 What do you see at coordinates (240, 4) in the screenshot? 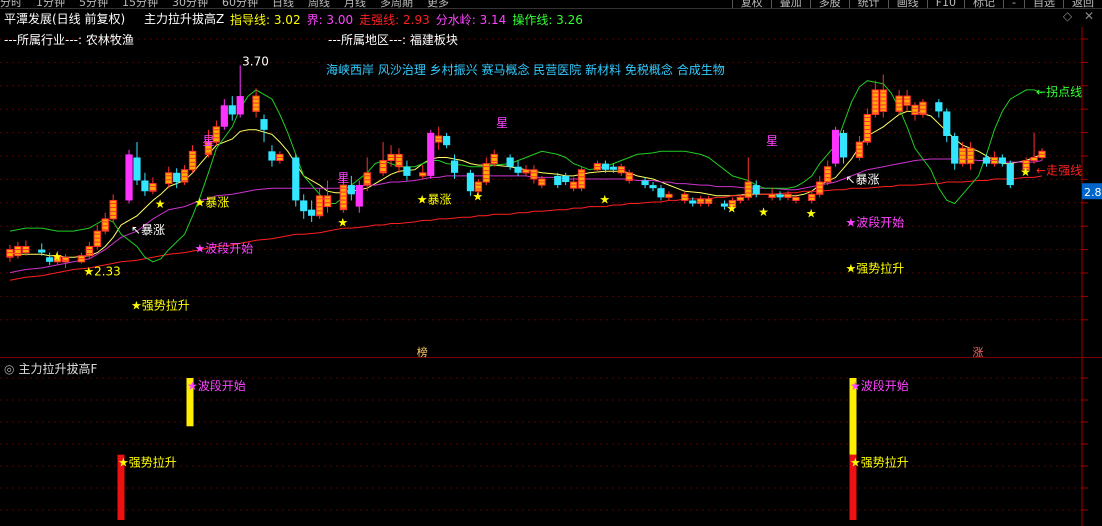
I see `period-tab: 60分钟` at bounding box center [240, 4].